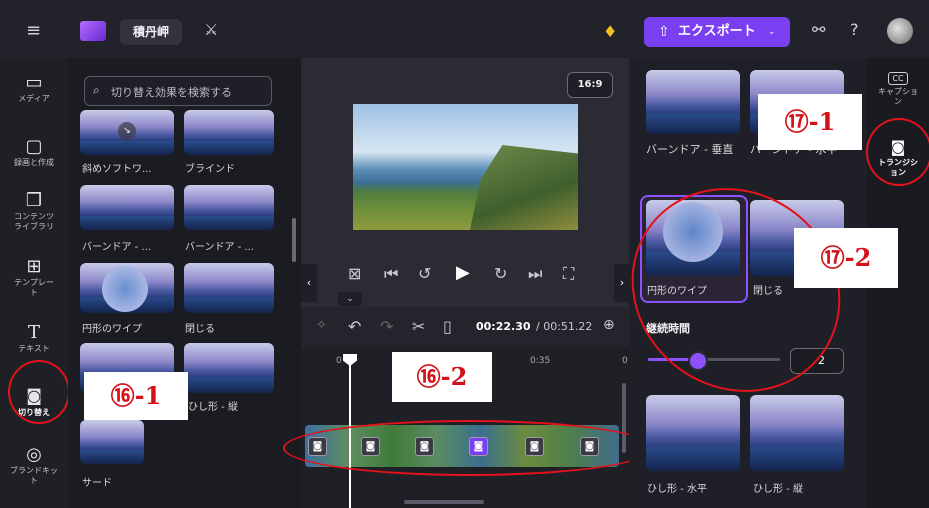 Image resolution: width=929 pixels, height=508 pixels. I want to click on split-icon: ✂, so click(418, 326).